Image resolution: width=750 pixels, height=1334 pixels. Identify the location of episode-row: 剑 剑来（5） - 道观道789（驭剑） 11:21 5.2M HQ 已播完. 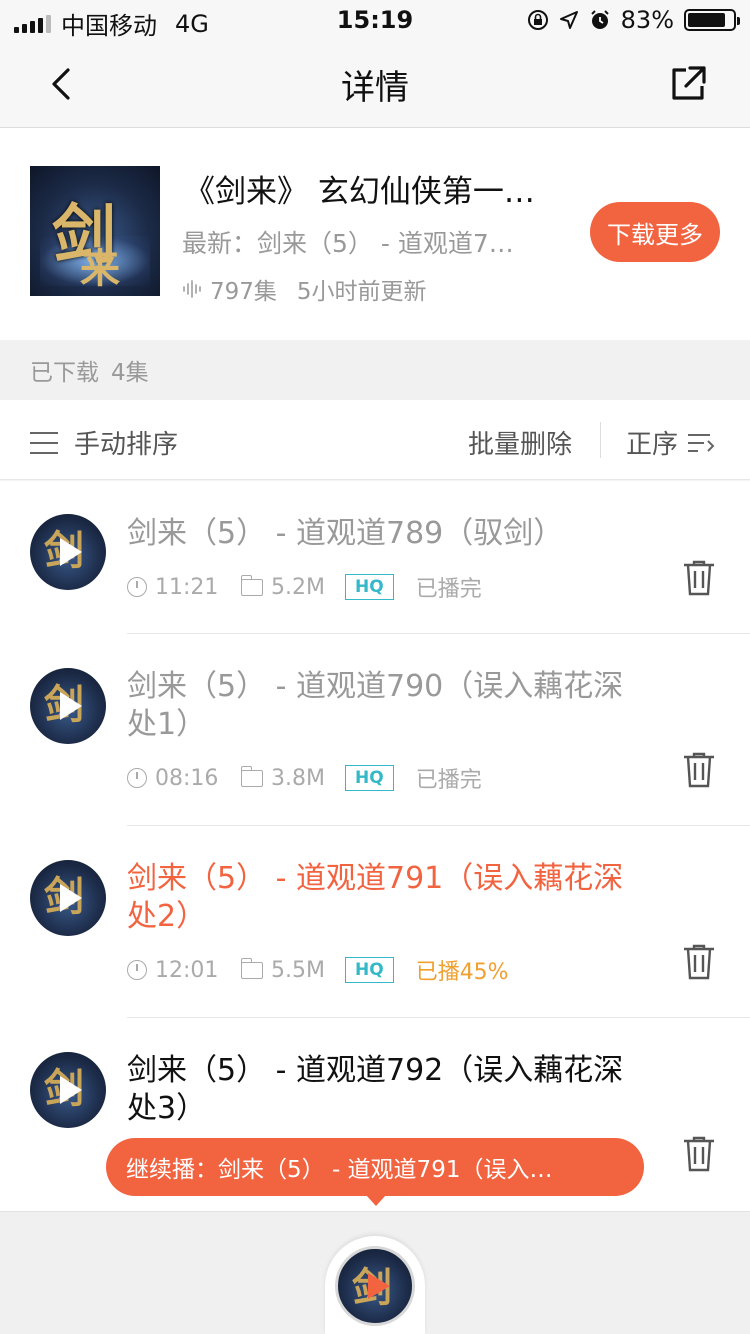
(375, 557).